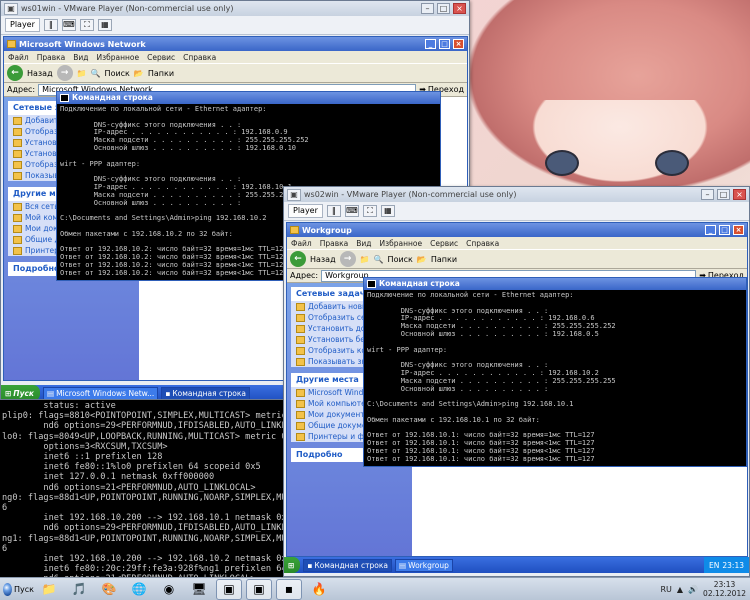  I want to click on explorer-titlebar: Microsoft Windows Network _ □ ×, so click(235, 44).